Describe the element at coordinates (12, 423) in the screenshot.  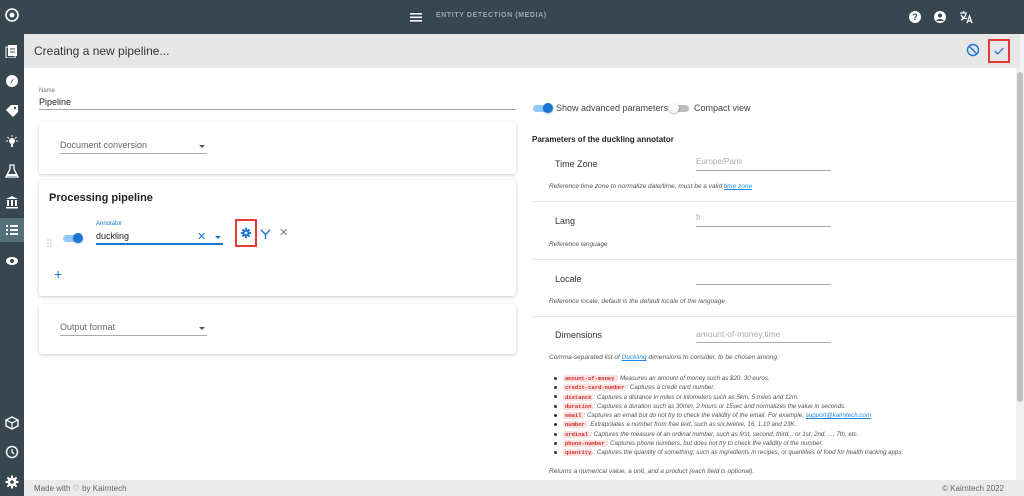
I see `cube-icon` at that location.